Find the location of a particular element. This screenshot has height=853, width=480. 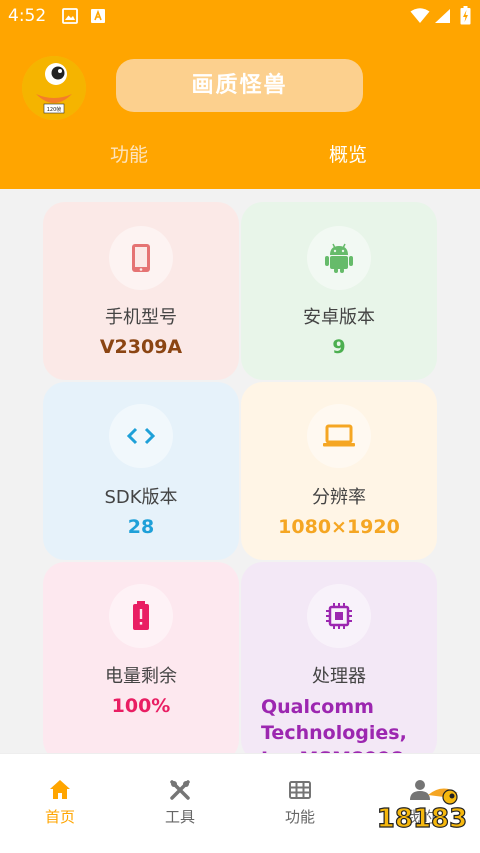

card-label: SDK版本 is located at coordinates (141, 497).